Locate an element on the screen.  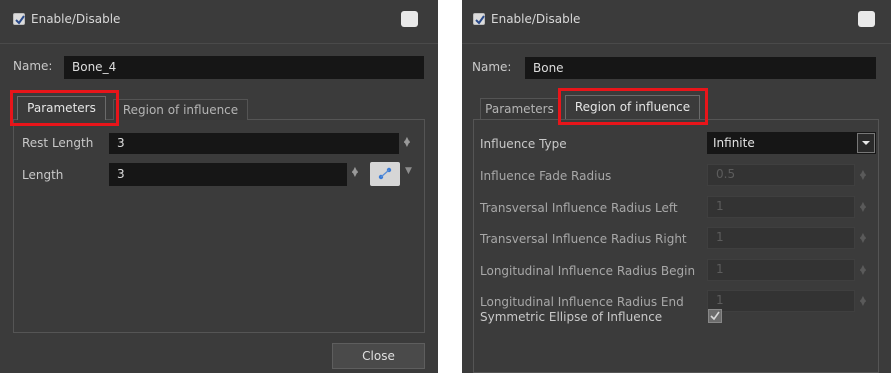
transversal-left-field: 1 is located at coordinates (781, 207).